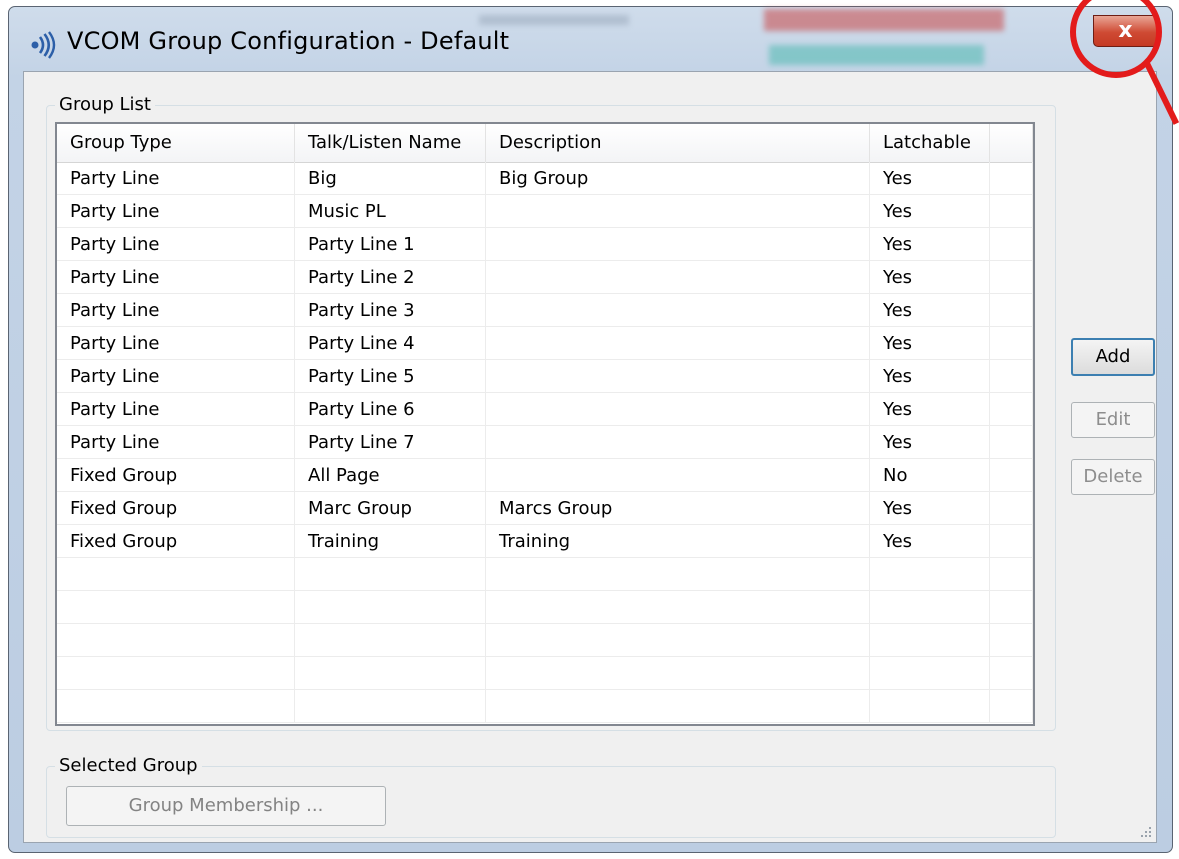  What do you see at coordinates (678, 541) in the screenshot?
I see `description-cell: Training` at bounding box center [678, 541].